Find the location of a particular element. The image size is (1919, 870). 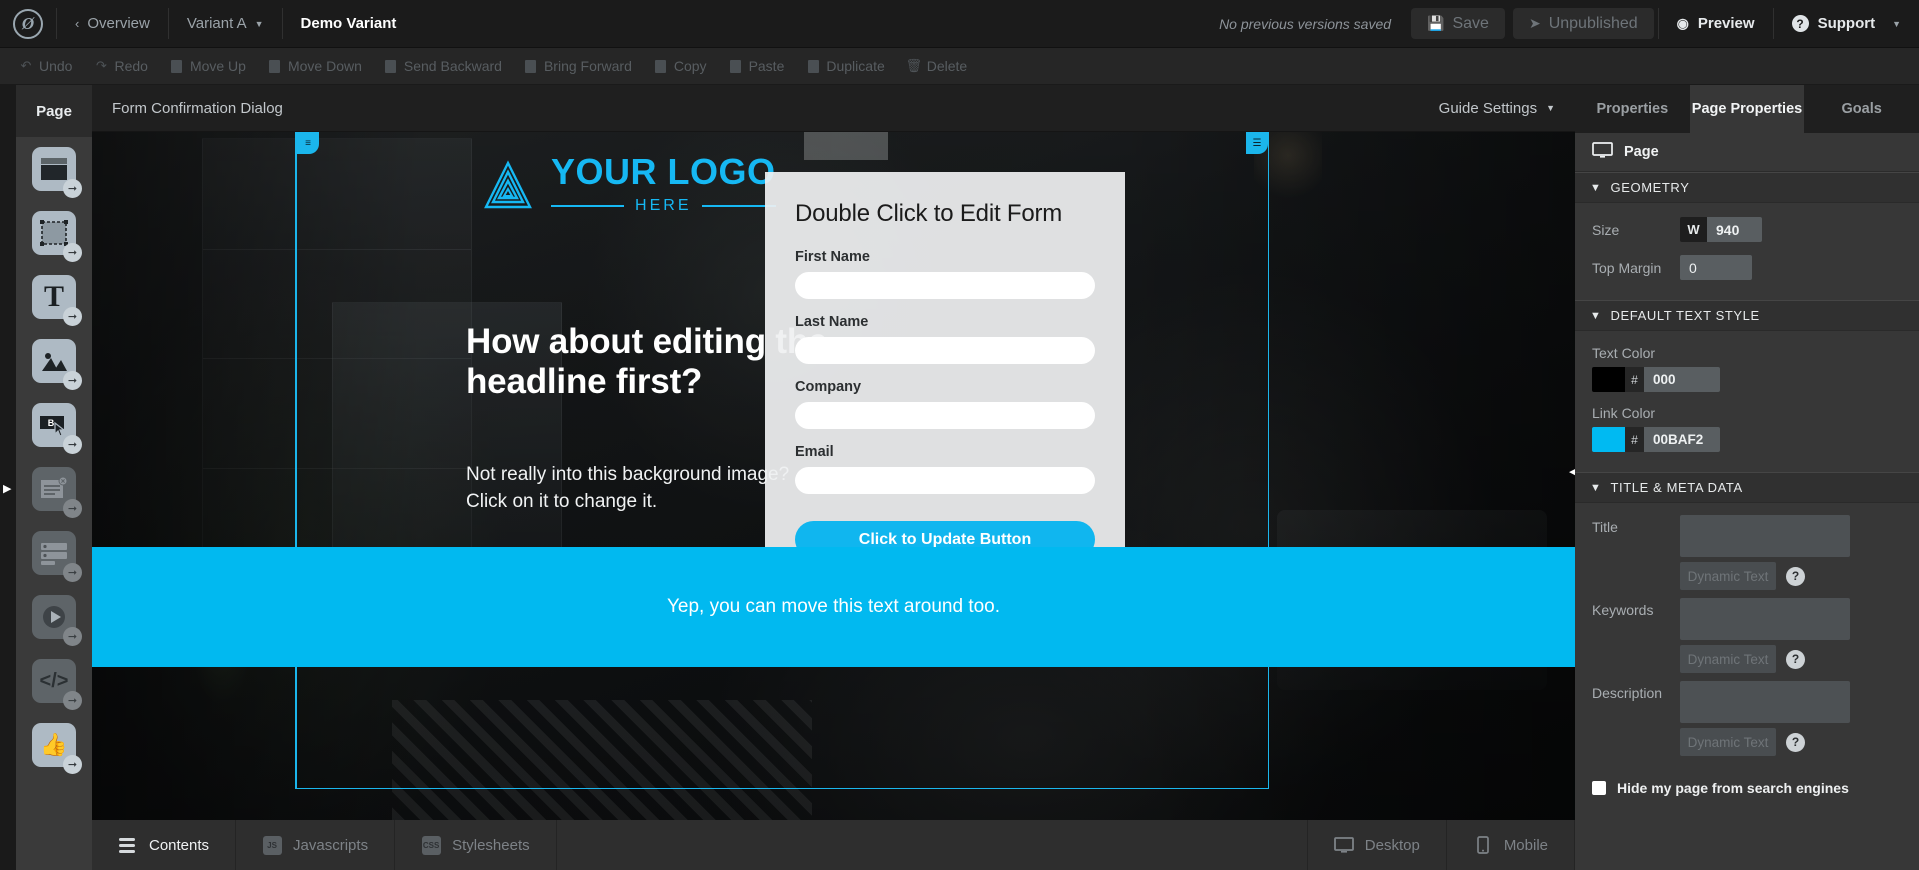

action-delete: 🗑 Delete is located at coordinates (937, 66).